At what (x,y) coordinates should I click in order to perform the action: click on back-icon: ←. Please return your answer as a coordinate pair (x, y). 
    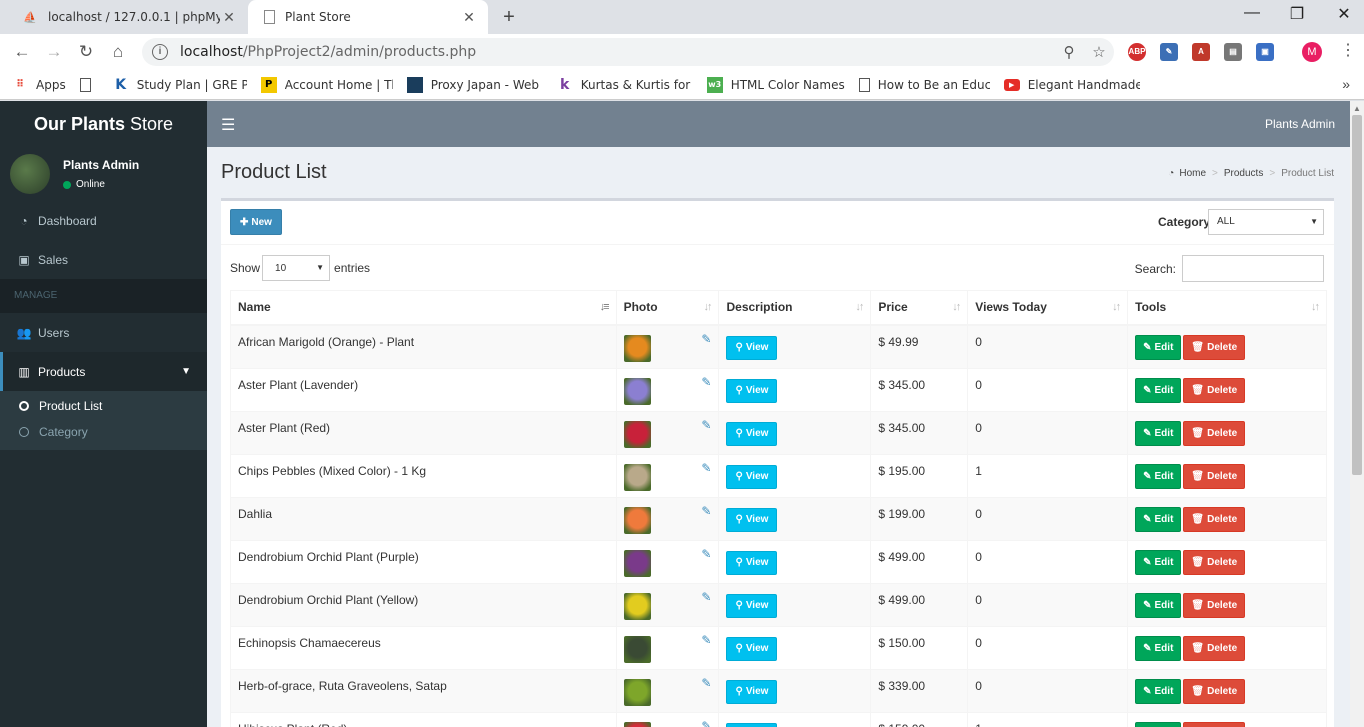
    Looking at the image, I should click on (22, 52).